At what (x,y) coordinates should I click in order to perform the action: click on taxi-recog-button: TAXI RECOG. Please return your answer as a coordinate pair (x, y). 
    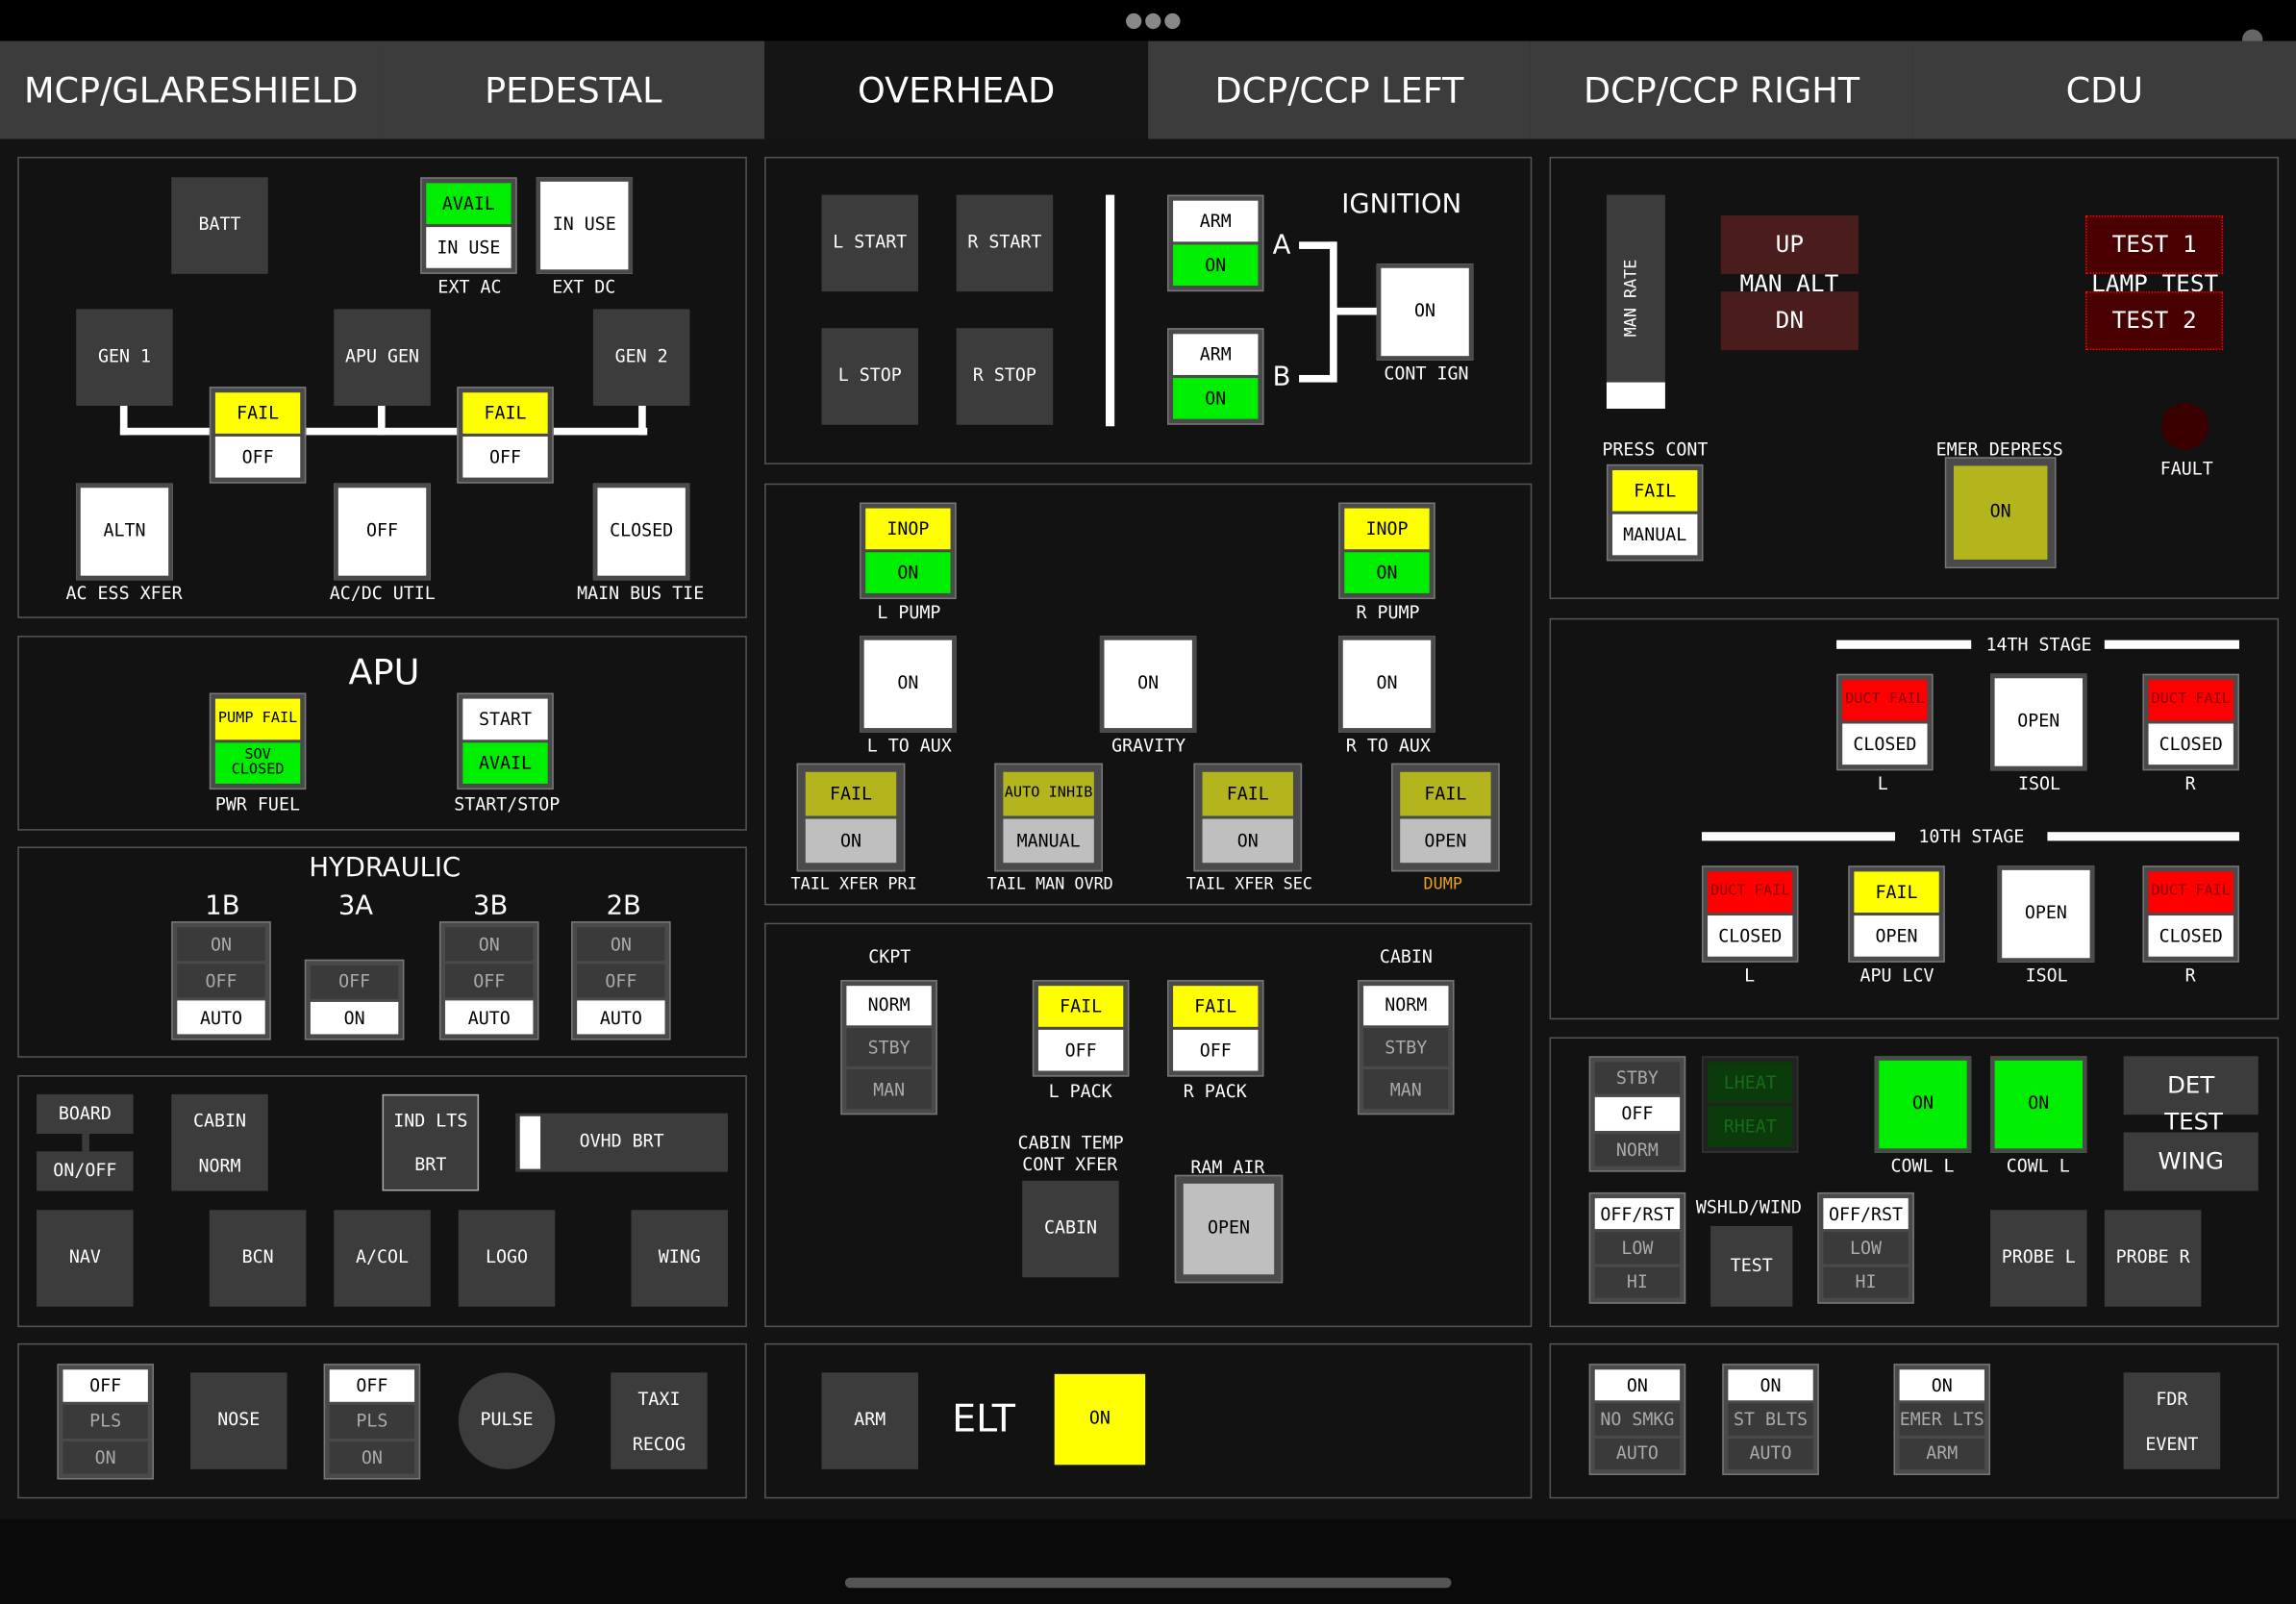
    Looking at the image, I should click on (659, 1420).